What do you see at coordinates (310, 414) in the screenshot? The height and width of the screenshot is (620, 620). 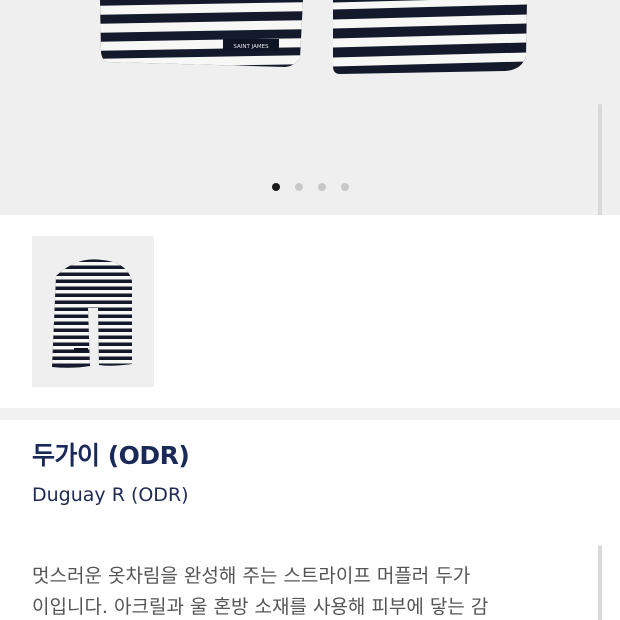 I see `section-divider` at bounding box center [310, 414].